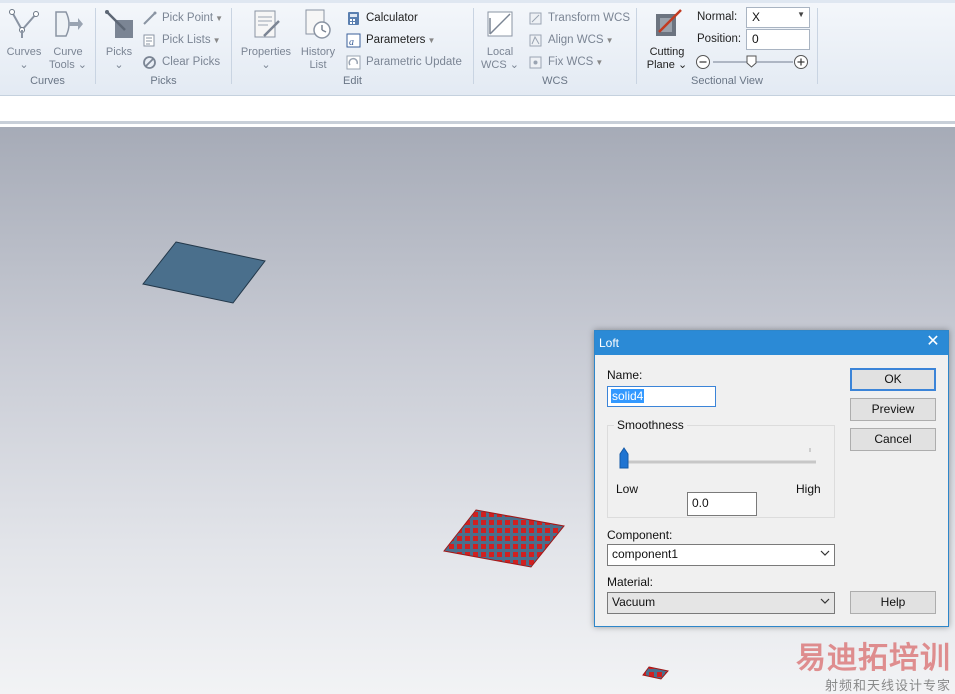 The width and height of the screenshot is (955, 694). What do you see at coordinates (318, 40) in the screenshot?
I see `history-list-button: History List` at bounding box center [318, 40].